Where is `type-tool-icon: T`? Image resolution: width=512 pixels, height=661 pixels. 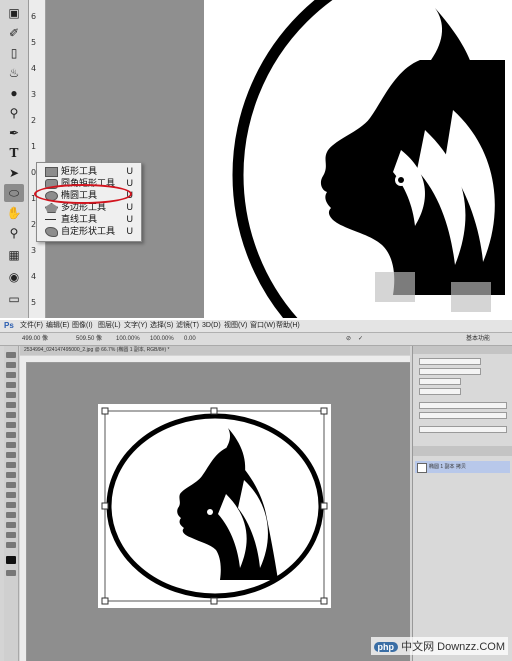
type-tool-icon: T is located at coordinates (14, 153).